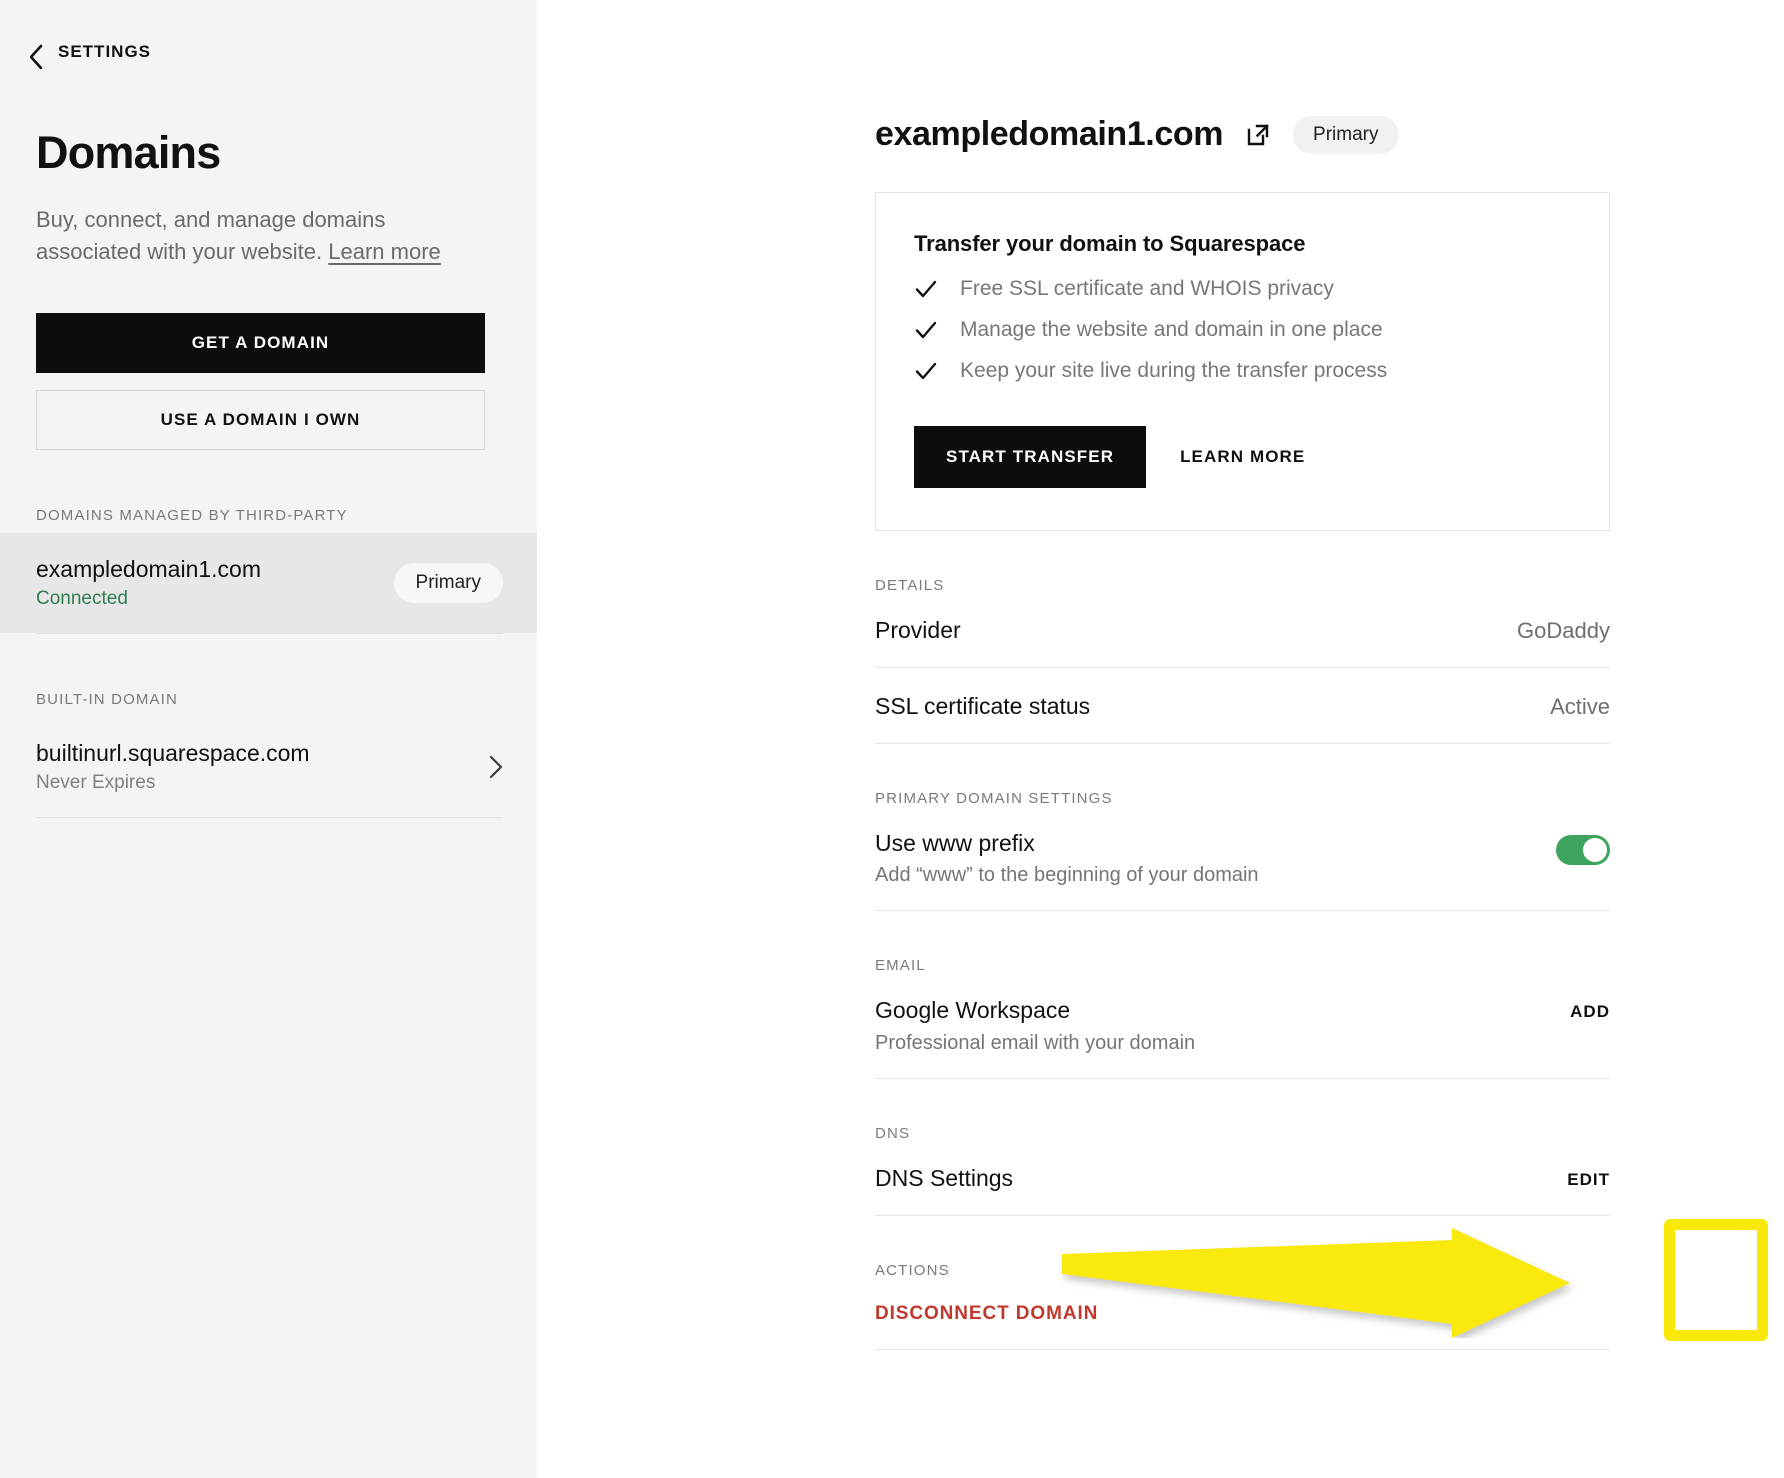 The width and height of the screenshot is (1784, 1478). I want to click on dns-section: DNS DNS Settings EDIT, so click(1242, 1170).